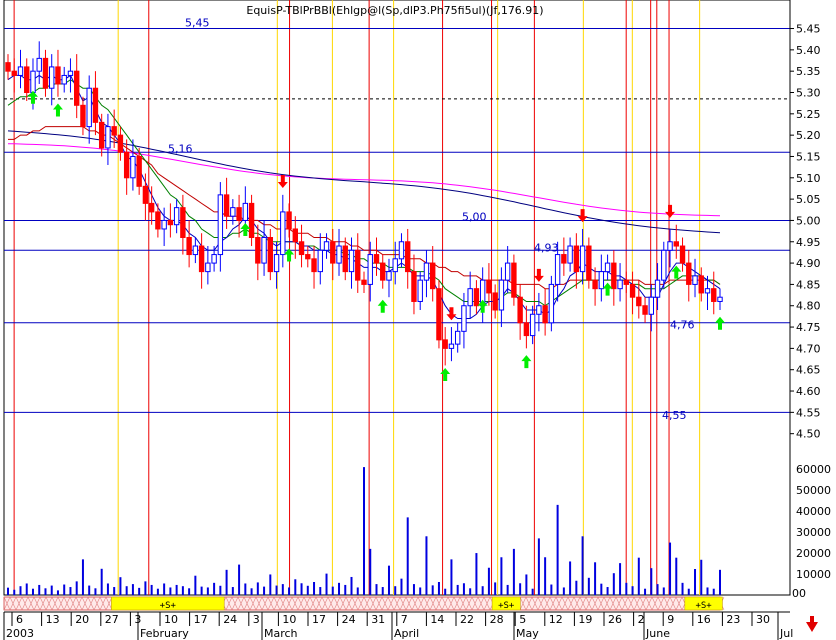 The image size is (836, 640). What do you see at coordinates (808, 93) in the screenshot?
I see `price-tick-label: 5.30` at bounding box center [808, 93].